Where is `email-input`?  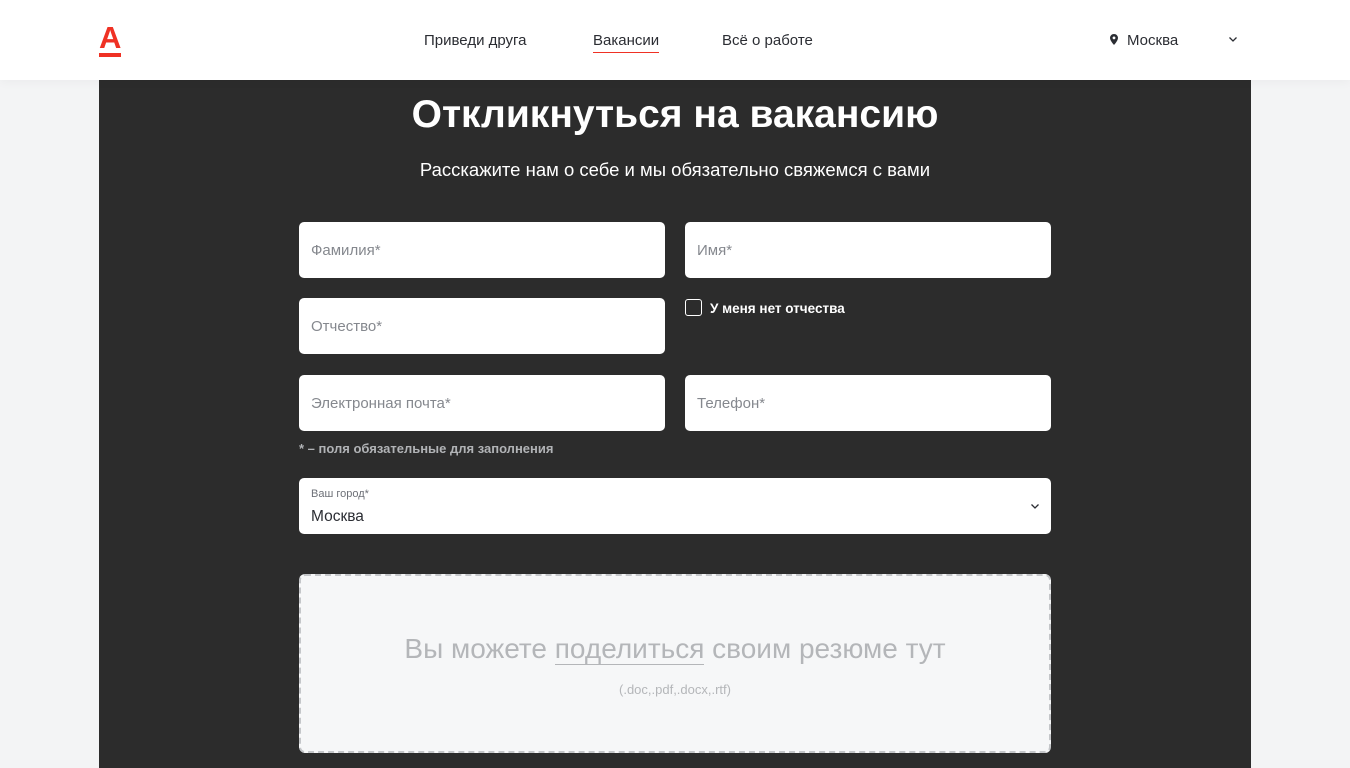
email-input is located at coordinates (482, 403).